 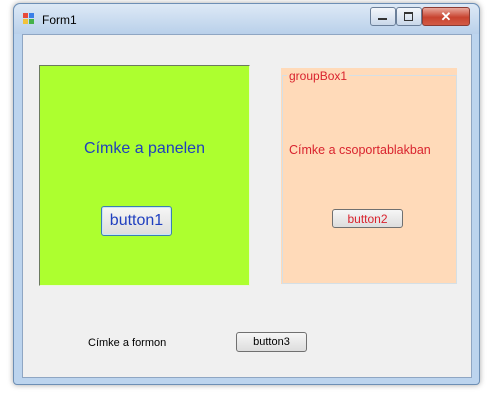 I want to click on button2: button2, so click(x=367, y=218).